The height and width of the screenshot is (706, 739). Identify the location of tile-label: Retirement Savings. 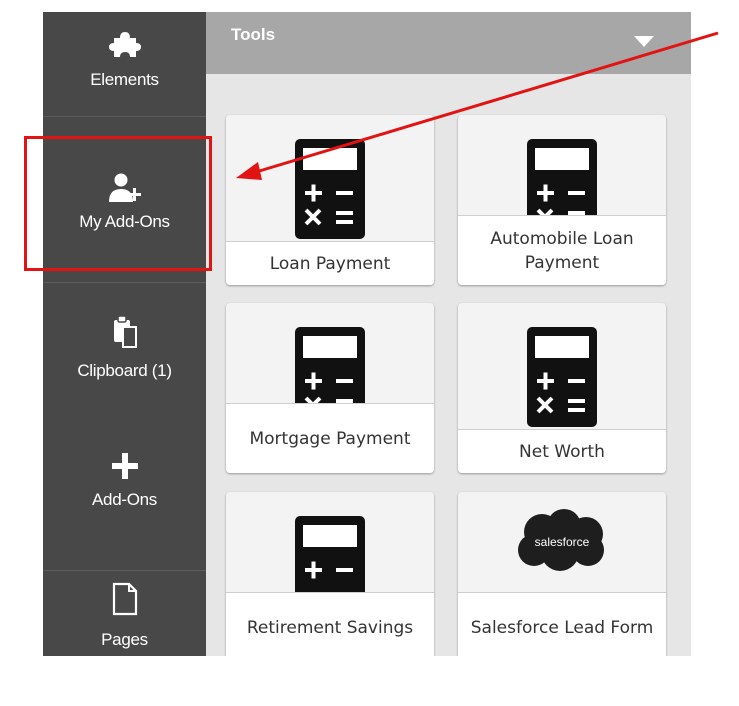
(330, 624).